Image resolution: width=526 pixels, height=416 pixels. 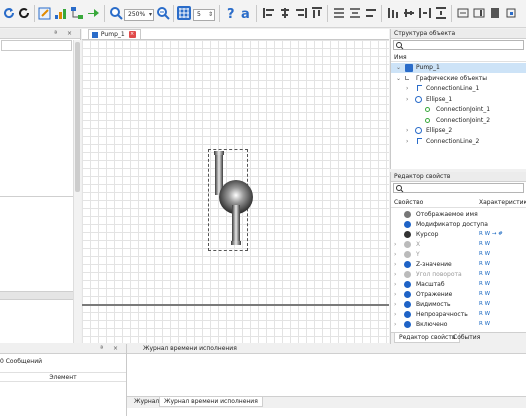 What do you see at coordinates (458, 234) in the screenshot?
I see `property-row: Курсор R W → #` at bounding box center [458, 234].